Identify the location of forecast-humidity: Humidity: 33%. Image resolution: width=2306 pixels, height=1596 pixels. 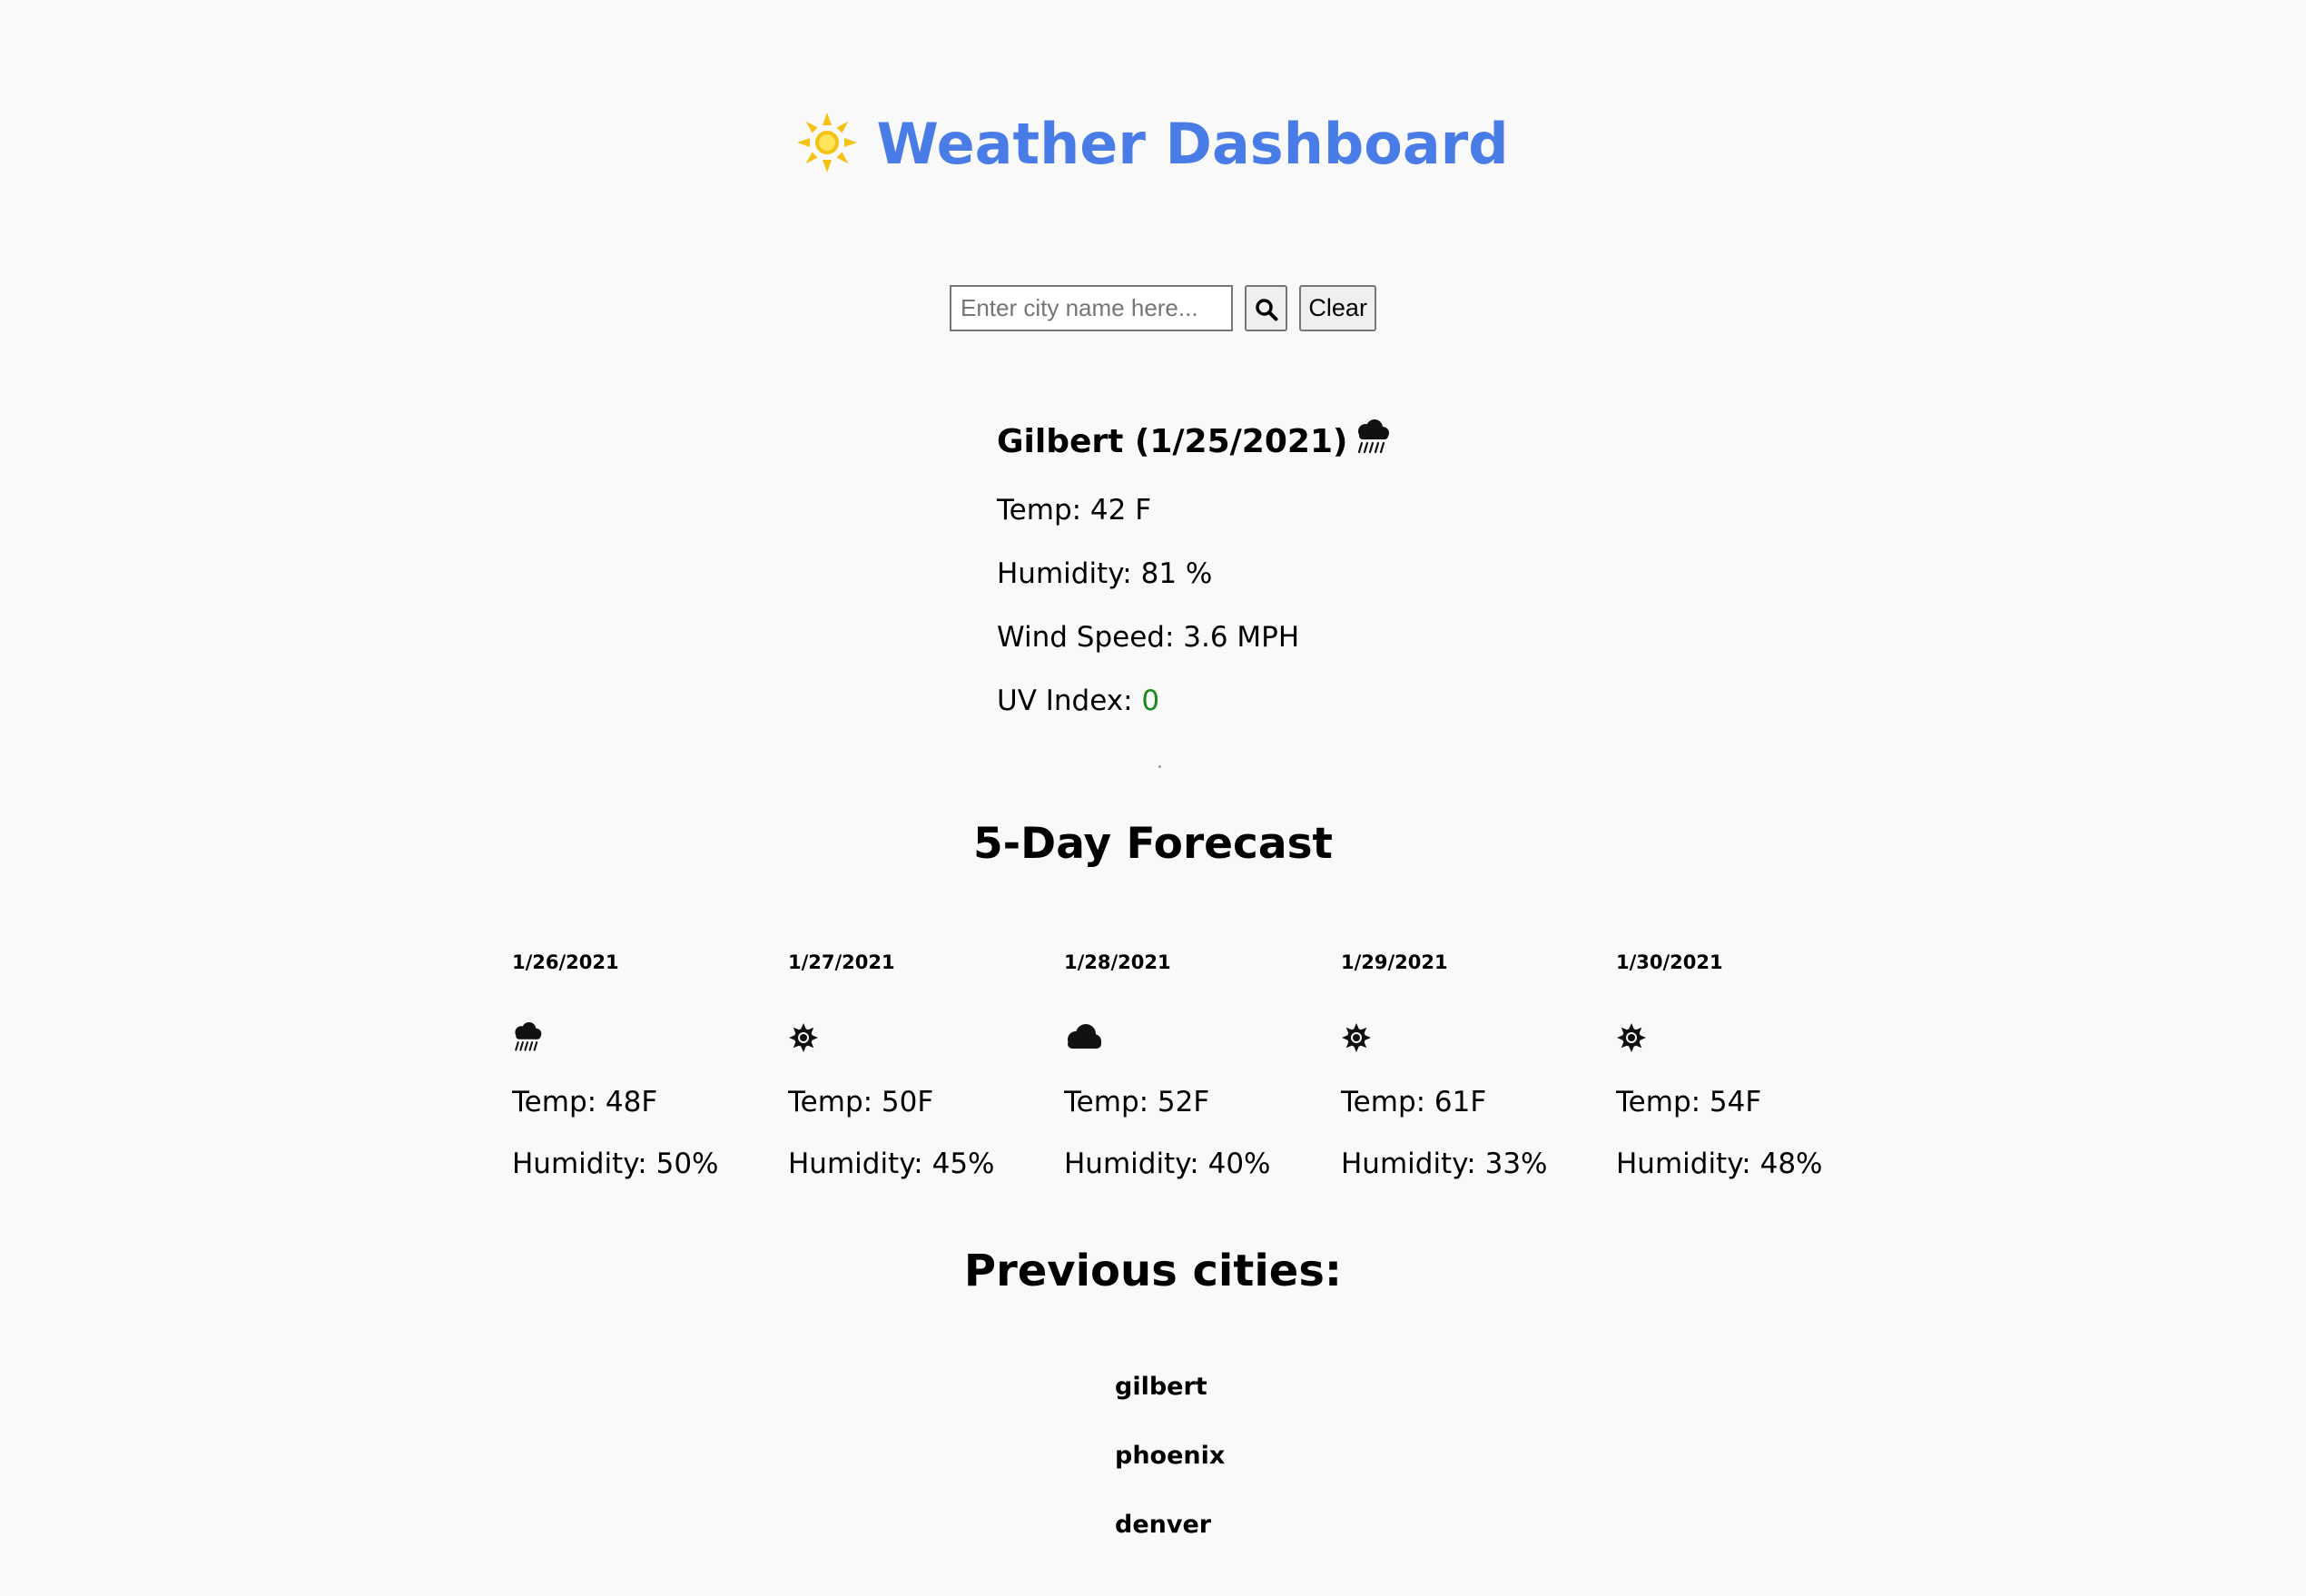
(1444, 1164).